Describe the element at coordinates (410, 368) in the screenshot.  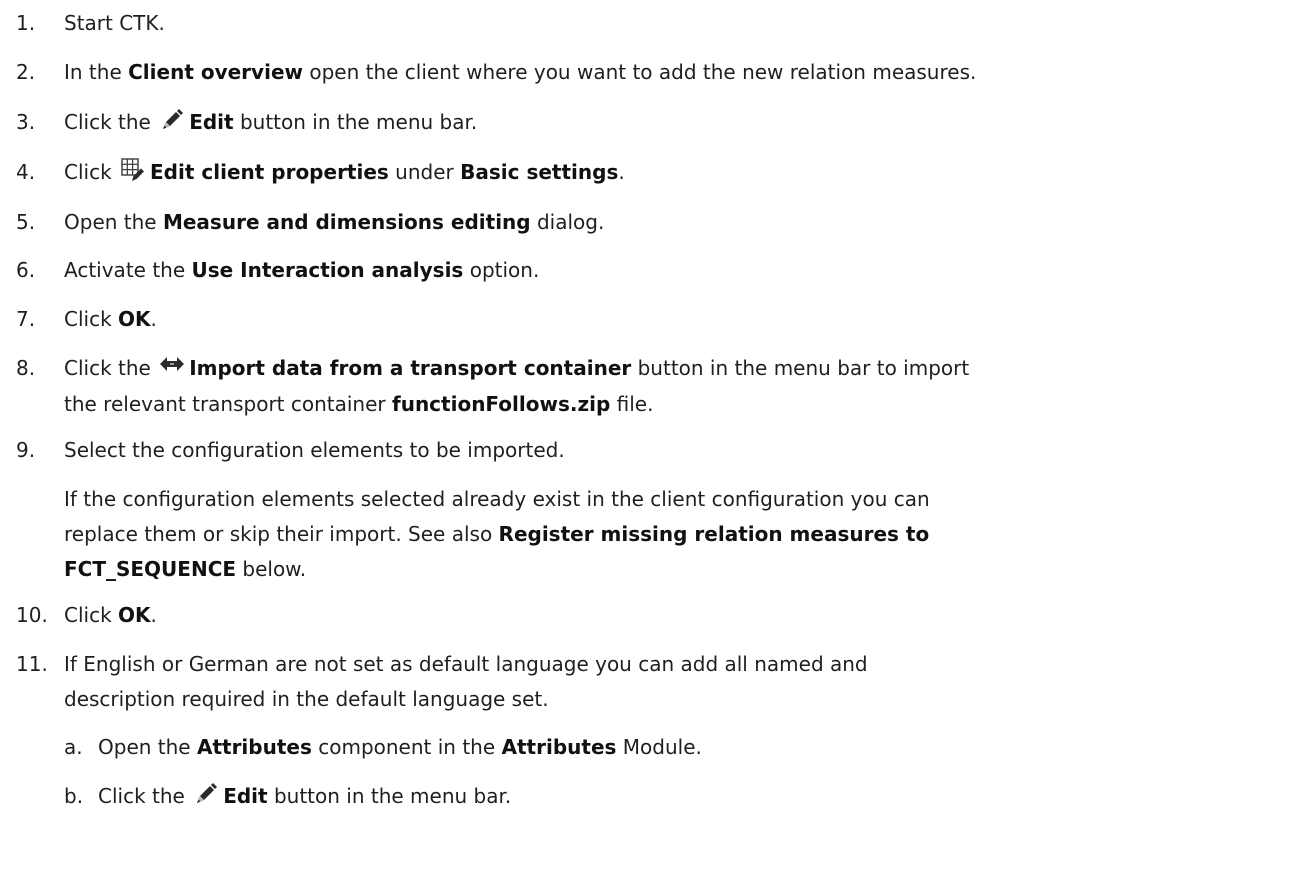
I see `ui-term: Import data from a transport container` at that location.